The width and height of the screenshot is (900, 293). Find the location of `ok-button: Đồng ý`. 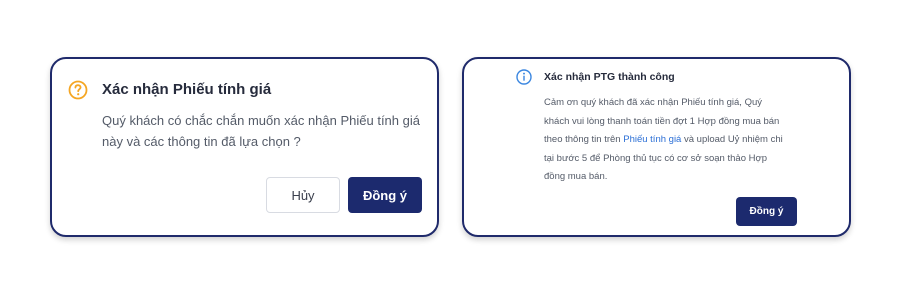

ok-button: Đồng ý is located at coordinates (766, 211).